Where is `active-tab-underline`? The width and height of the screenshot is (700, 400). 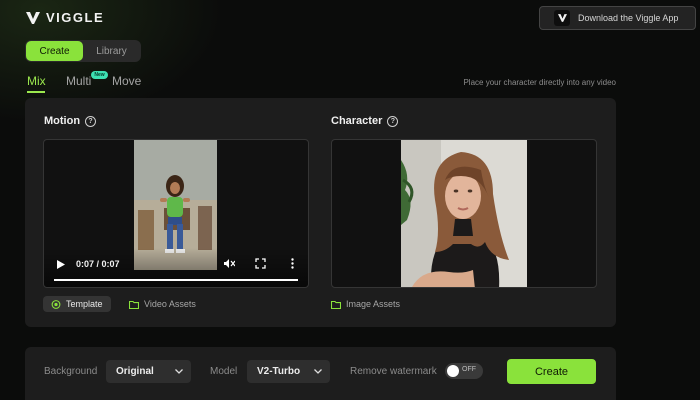
active-tab-underline is located at coordinates (36, 92).